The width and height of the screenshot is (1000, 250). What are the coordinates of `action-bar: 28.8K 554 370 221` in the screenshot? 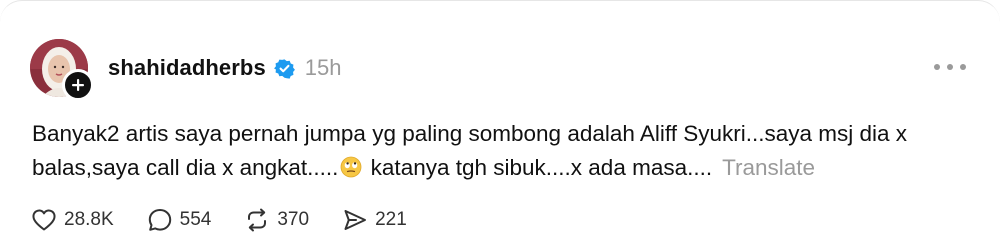 It's located at (234, 220).